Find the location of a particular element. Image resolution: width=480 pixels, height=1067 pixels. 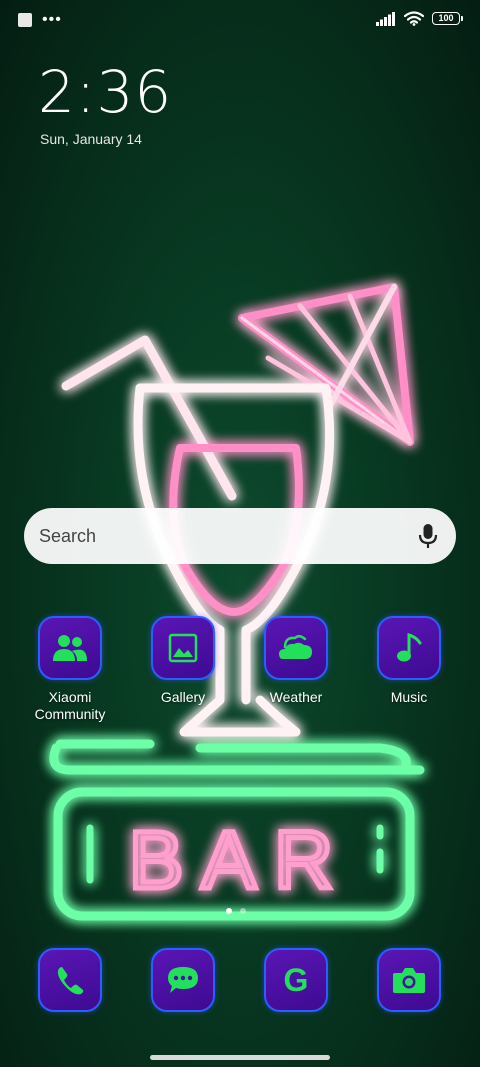

home-indicator is located at coordinates (240, 1057).